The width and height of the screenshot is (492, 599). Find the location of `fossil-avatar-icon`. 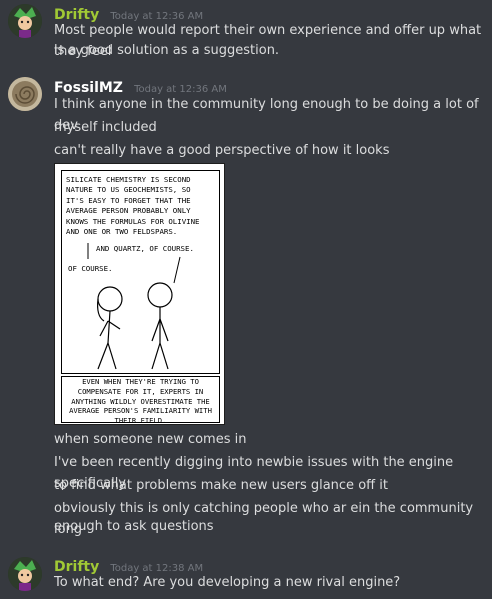

fossil-avatar-icon is located at coordinates (25, 94).